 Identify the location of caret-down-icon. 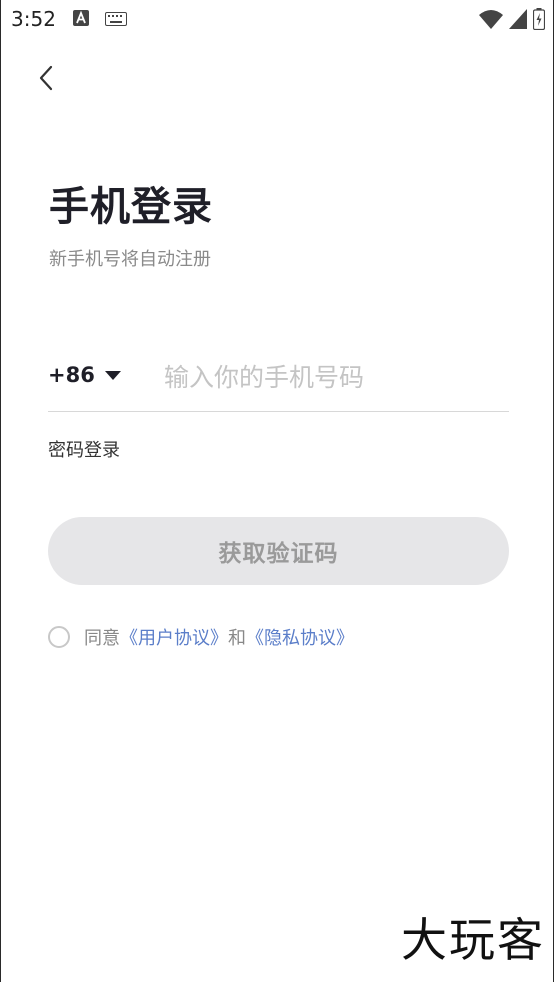
(112, 375).